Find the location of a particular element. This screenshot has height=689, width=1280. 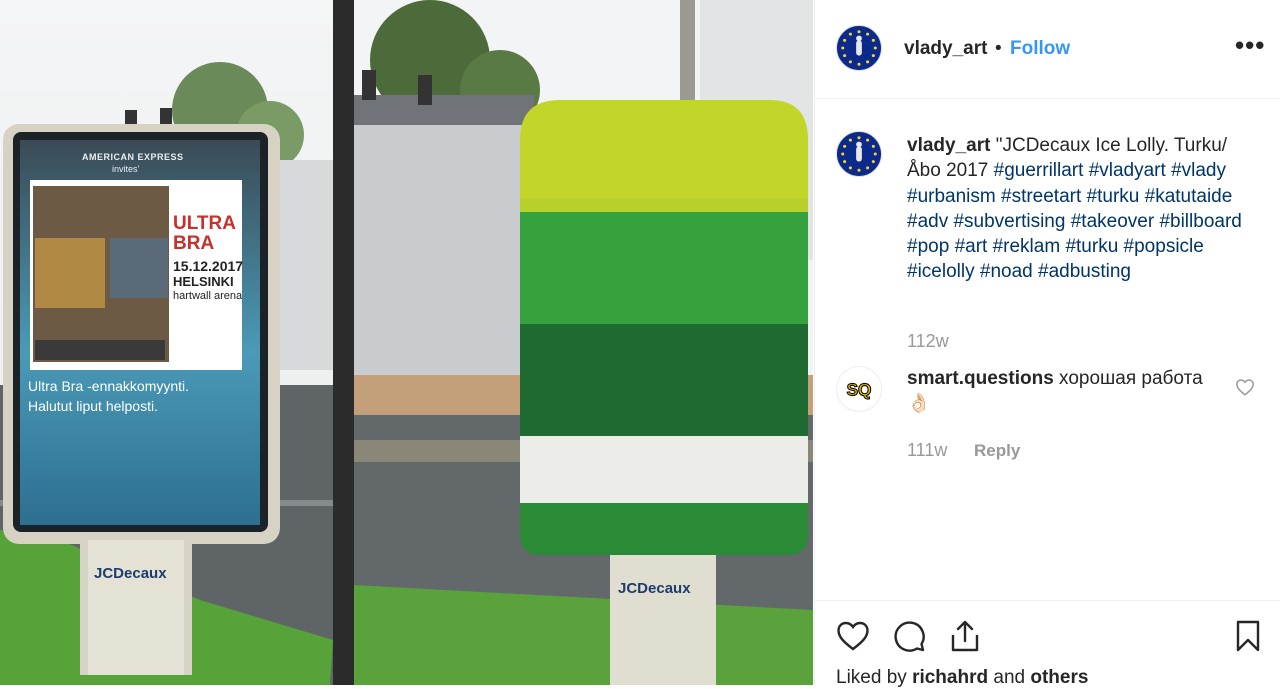

likes-summary: Liked by richahrd and others is located at coordinates (962, 678).